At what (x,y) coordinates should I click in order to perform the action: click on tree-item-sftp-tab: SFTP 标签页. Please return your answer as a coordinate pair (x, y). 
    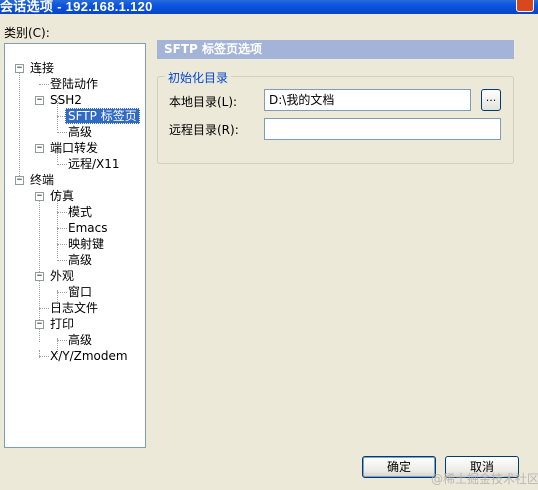
    Looking at the image, I should click on (102, 116).